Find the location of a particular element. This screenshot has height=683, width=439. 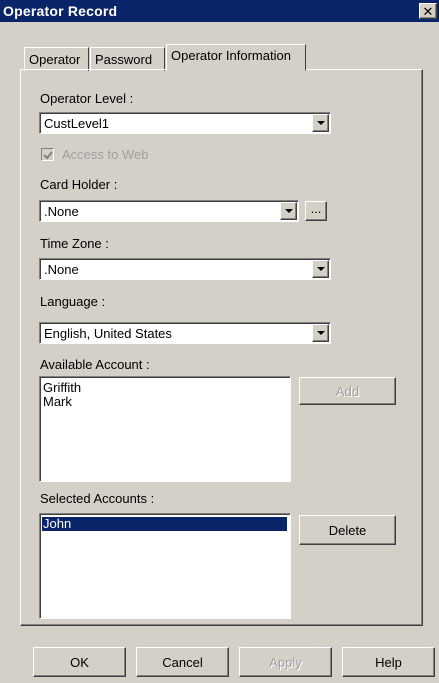

apply-button: Apply is located at coordinates (285, 662).